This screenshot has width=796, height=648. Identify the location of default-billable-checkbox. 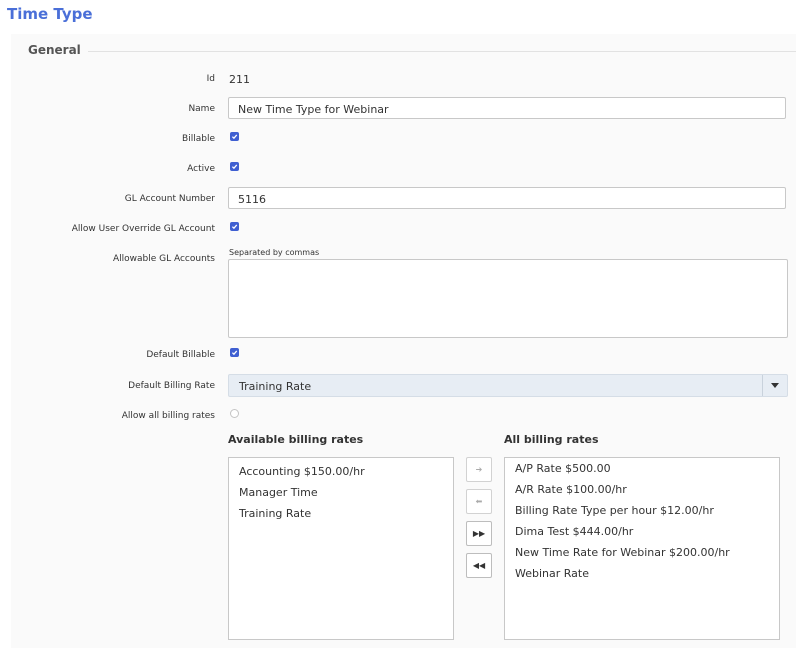
(234, 352).